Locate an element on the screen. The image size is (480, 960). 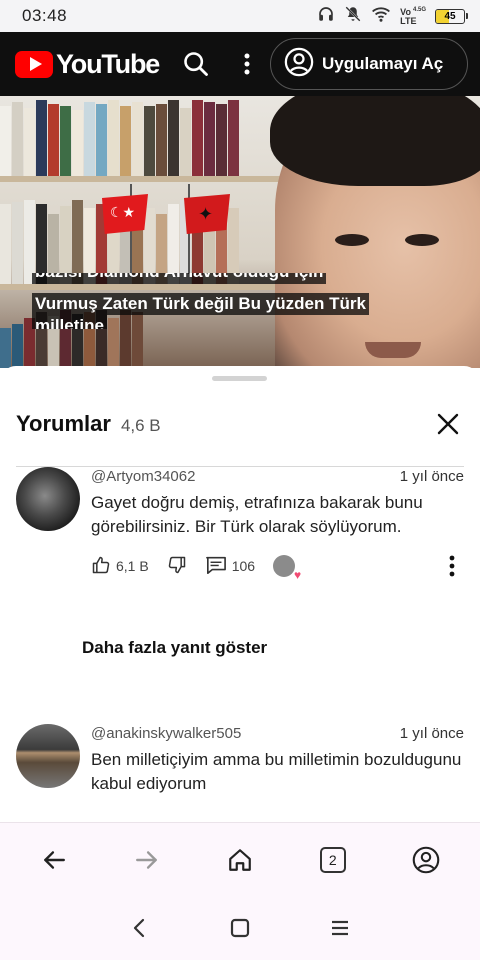
comments-count: 4,6 B is located at coordinates (140, 425).